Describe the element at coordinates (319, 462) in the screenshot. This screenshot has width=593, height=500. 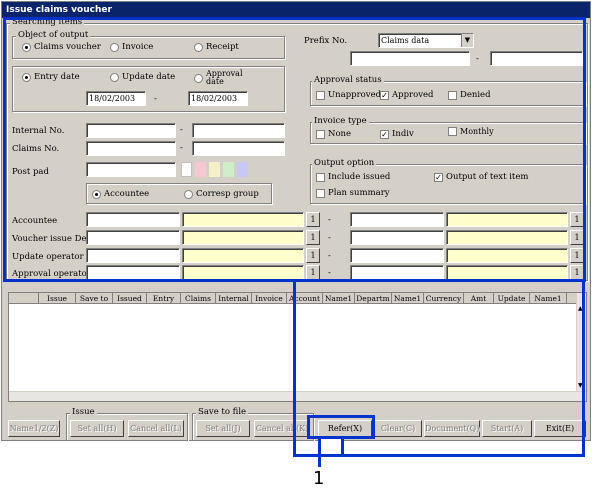
I see `callout-line` at that location.